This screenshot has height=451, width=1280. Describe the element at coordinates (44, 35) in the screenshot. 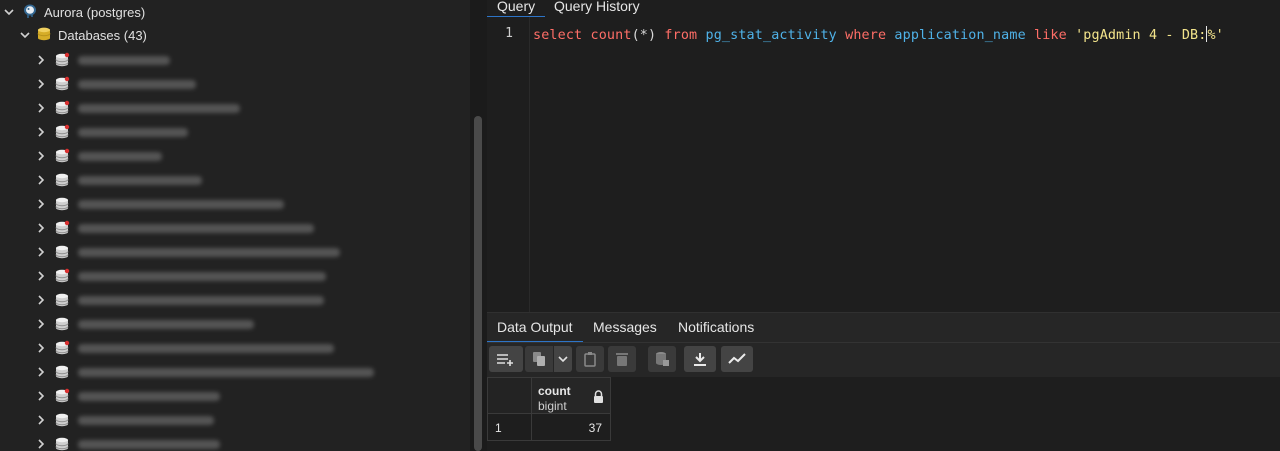

I see `databases-folder-icon` at that location.